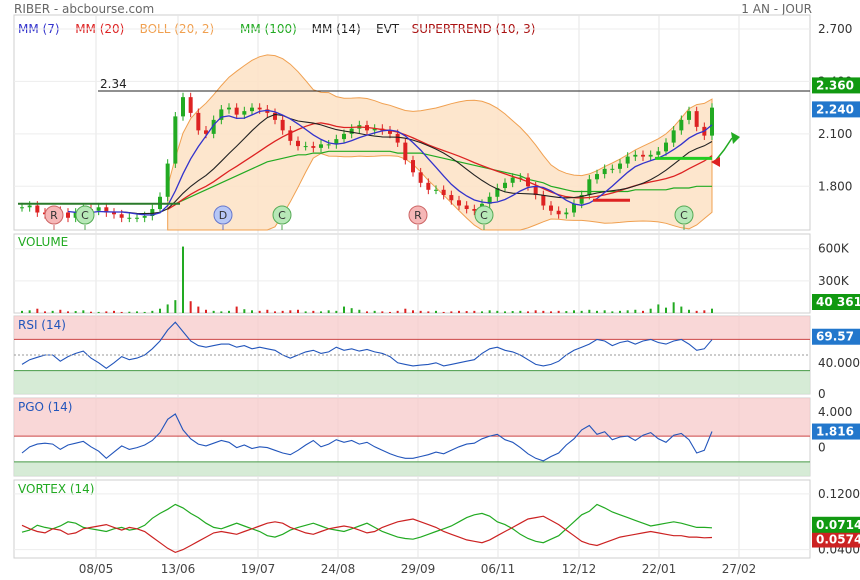 The height and width of the screenshot is (580, 860). I want to click on rsi-overbought-zone, so click(412, 328).